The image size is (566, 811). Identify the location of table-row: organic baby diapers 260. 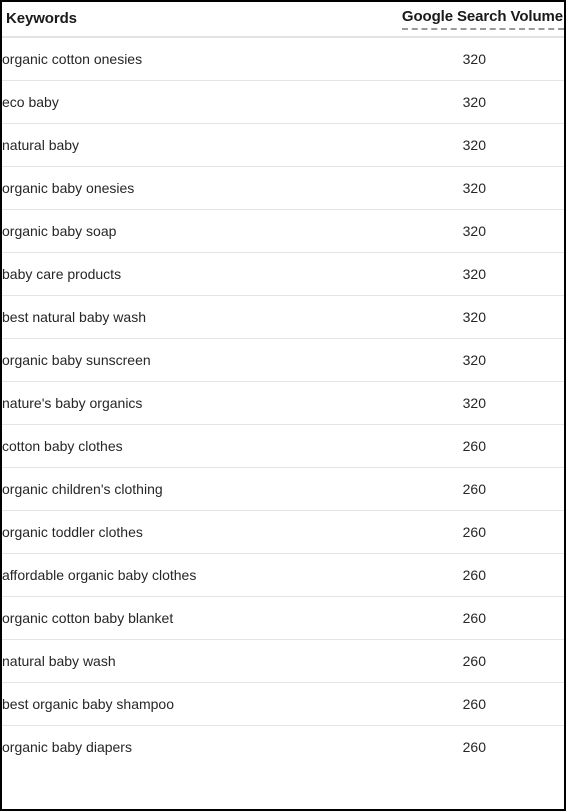
(283, 746).